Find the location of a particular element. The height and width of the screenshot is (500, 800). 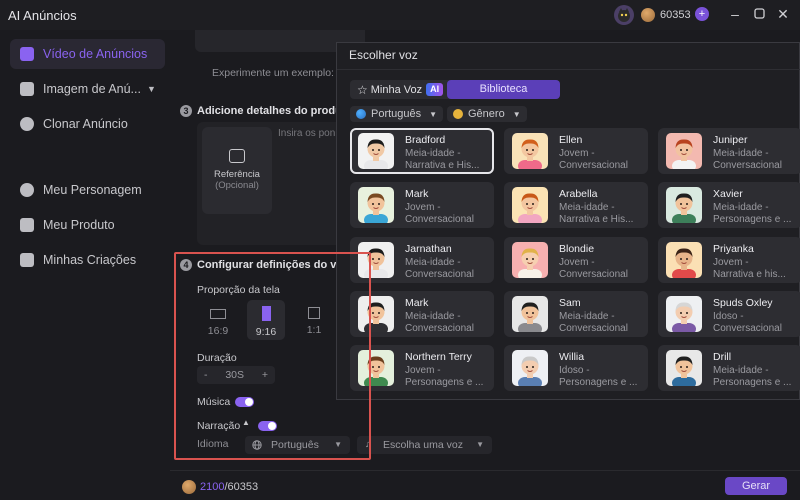

voice-name: Xavier is located at coordinates (728, 194).